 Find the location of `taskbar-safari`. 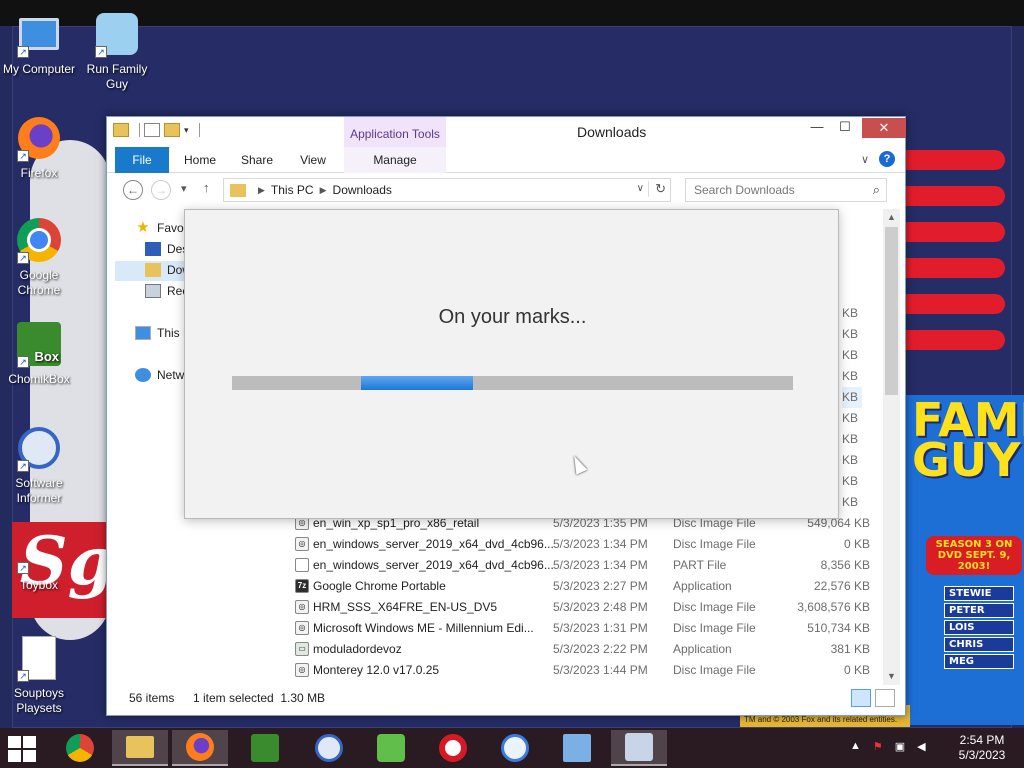

taskbar-safari is located at coordinates (515, 748).